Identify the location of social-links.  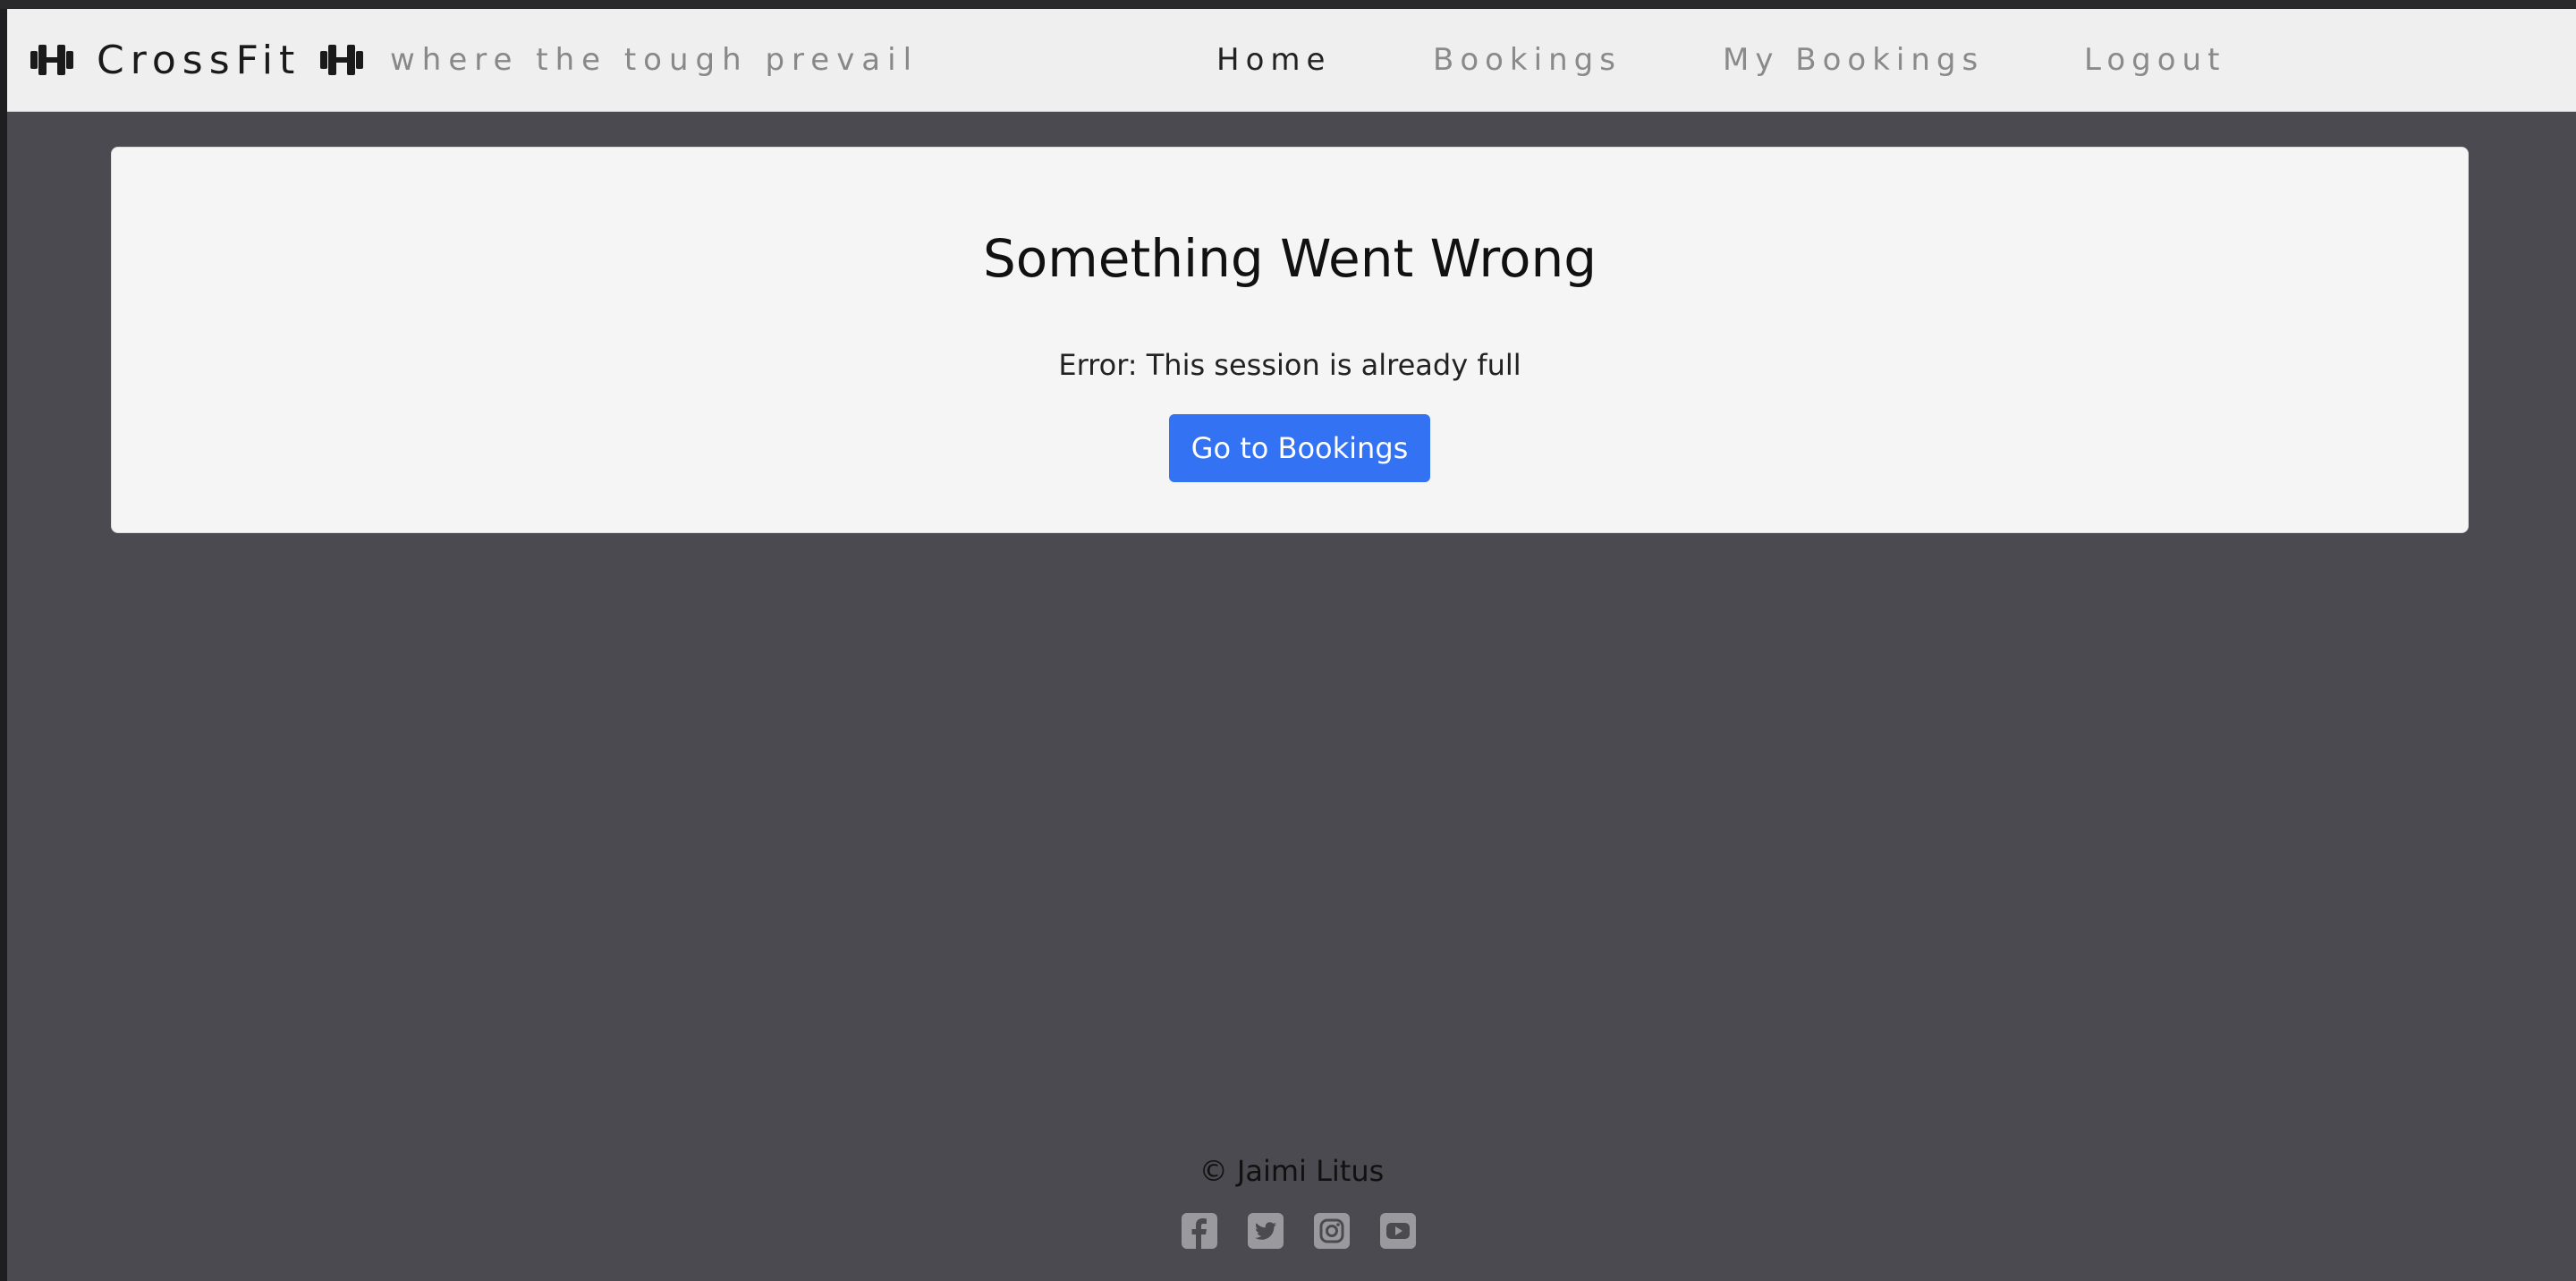
(1291, 1231).